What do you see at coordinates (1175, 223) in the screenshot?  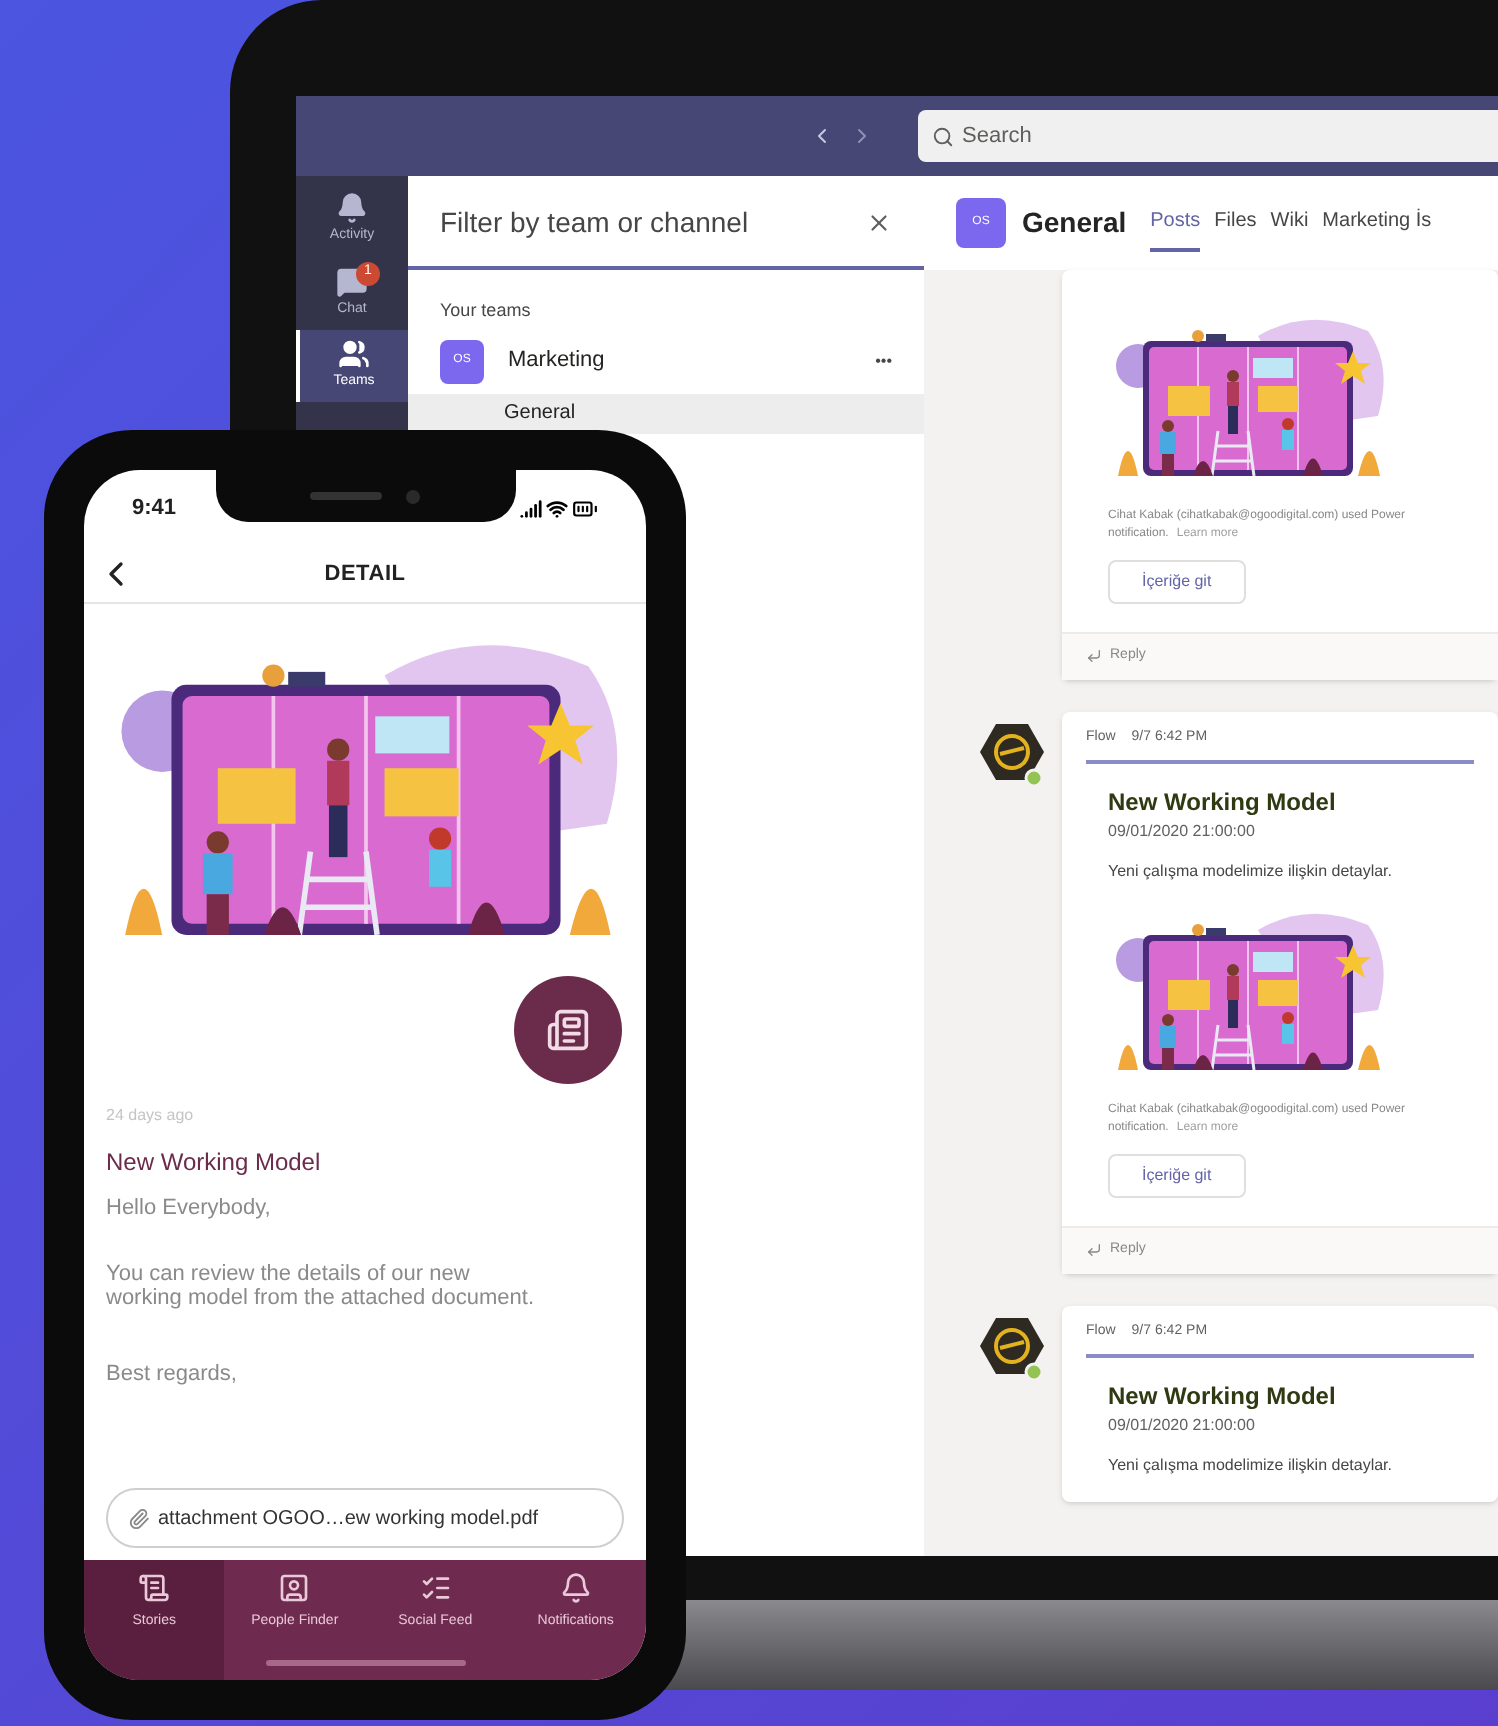 I see `channel-tab: Posts` at bounding box center [1175, 223].